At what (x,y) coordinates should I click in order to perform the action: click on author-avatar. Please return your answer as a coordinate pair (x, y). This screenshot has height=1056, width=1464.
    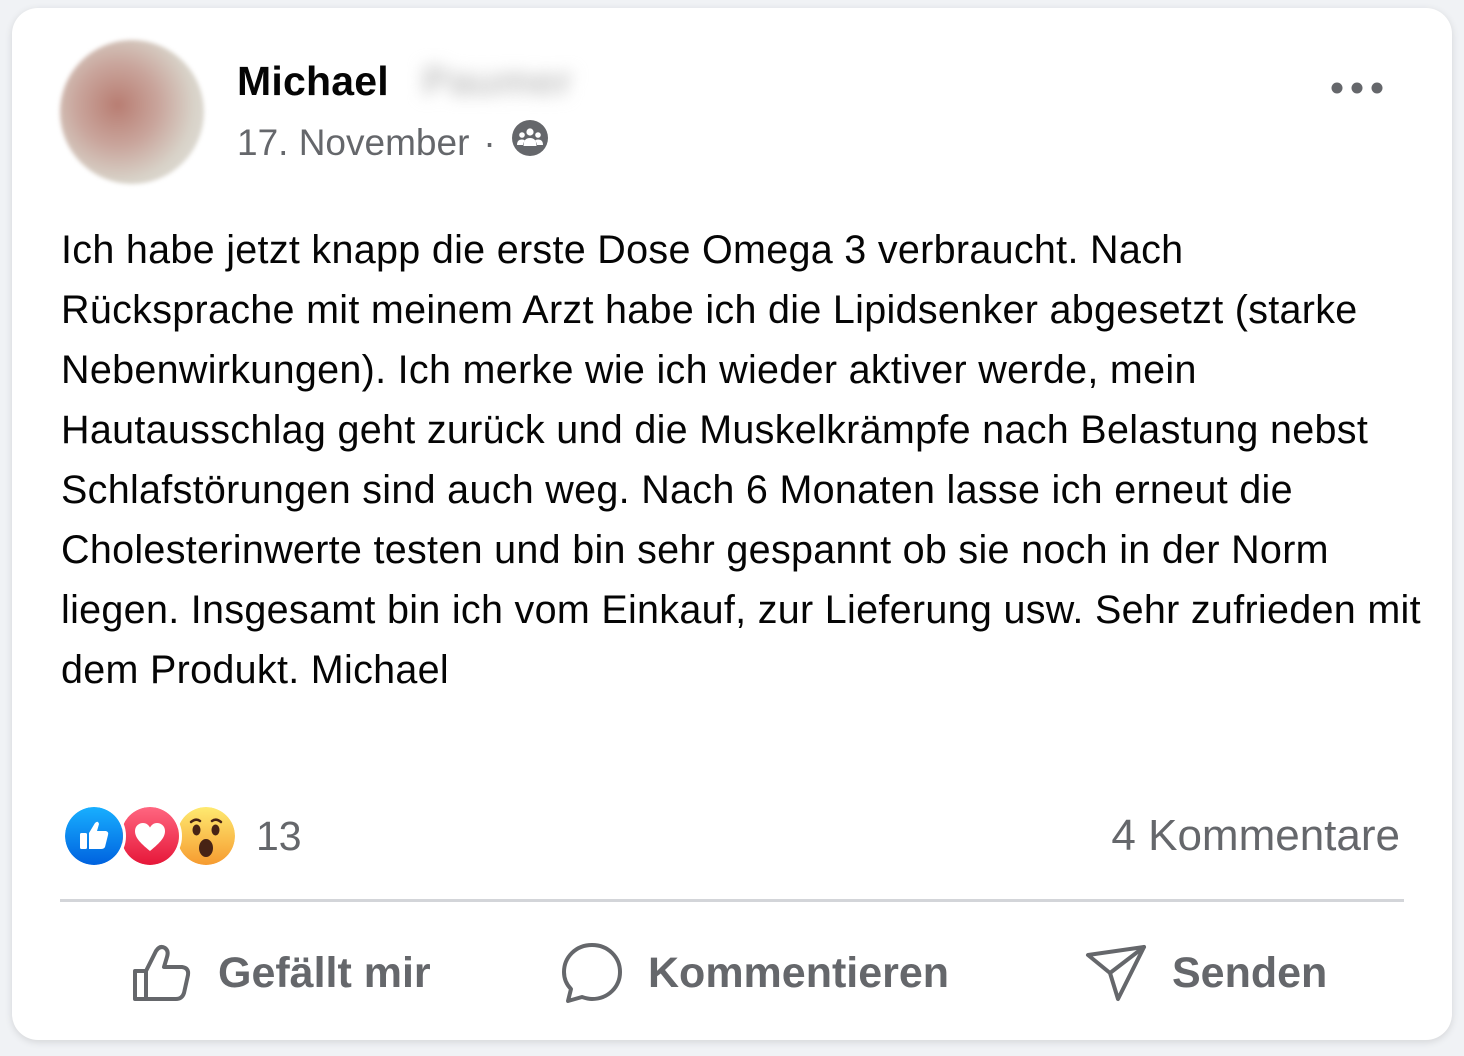
    Looking at the image, I should click on (132, 112).